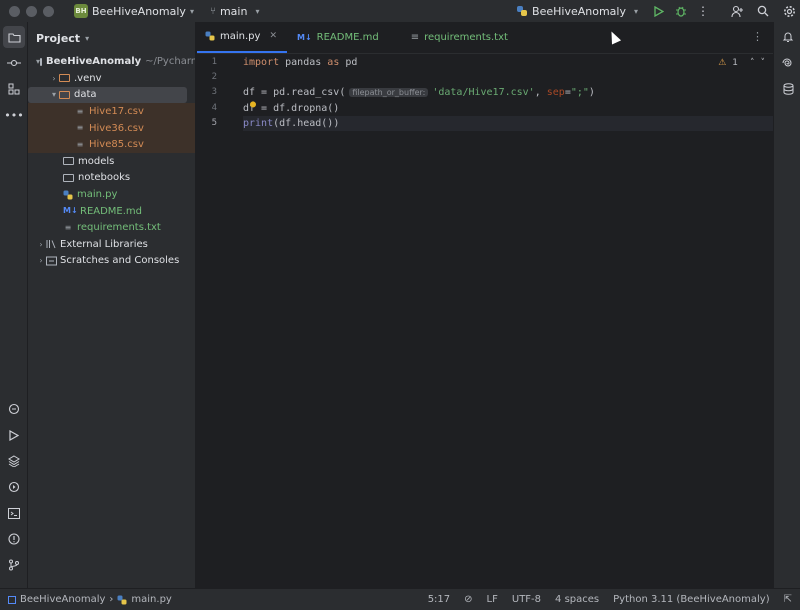 The image size is (800, 610). What do you see at coordinates (757, 36) in the screenshot?
I see `more-vertical-icon: ⋮` at bounding box center [757, 36].